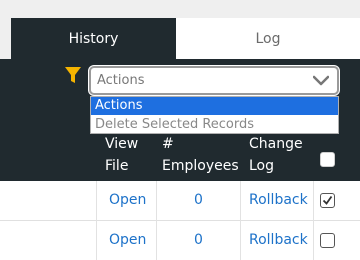  What do you see at coordinates (180, 9) in the screenshot?
I see `top-strip` at bounding box center [180, 9].